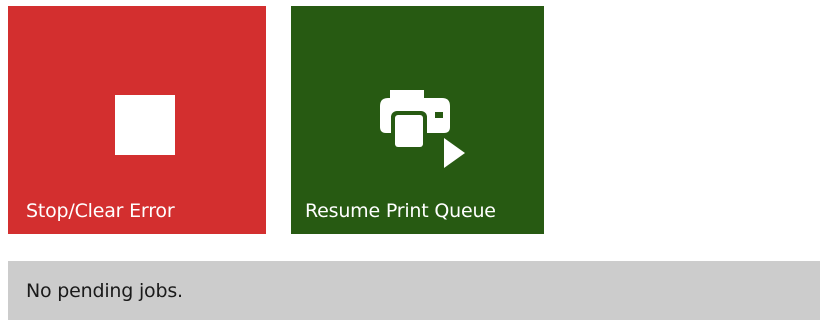 Image resolution: width=820 pixels, height=320 pixels. Describe the element at coordinates (100, 211) in the screenshot. I see `stop-clear-error-label: Stop/Clear Error` at that location.